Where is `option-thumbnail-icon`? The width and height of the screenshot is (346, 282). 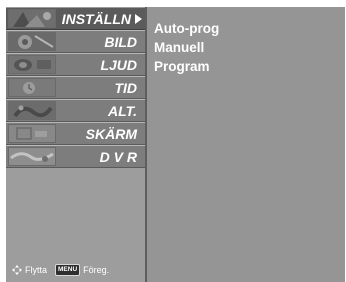
option-thumbnail-icon is located at coordinates (32, 110).